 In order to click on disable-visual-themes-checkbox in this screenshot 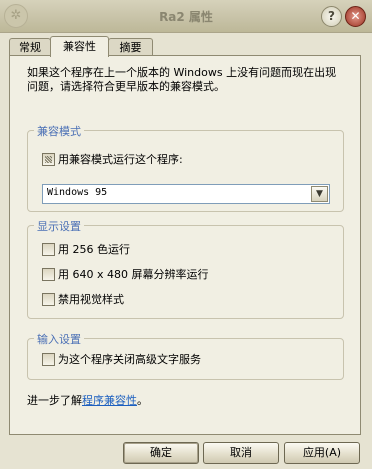, I will do `click(48, 299)`.